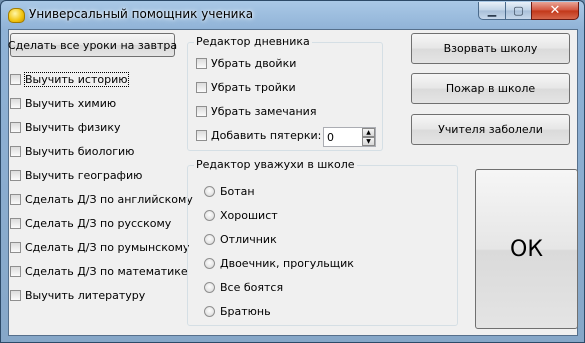 This screenshot has height=343, width=585. Describe the element at coordinates (71, 103) in the screenshot. I see `task-label: Выучить химию` at that location.